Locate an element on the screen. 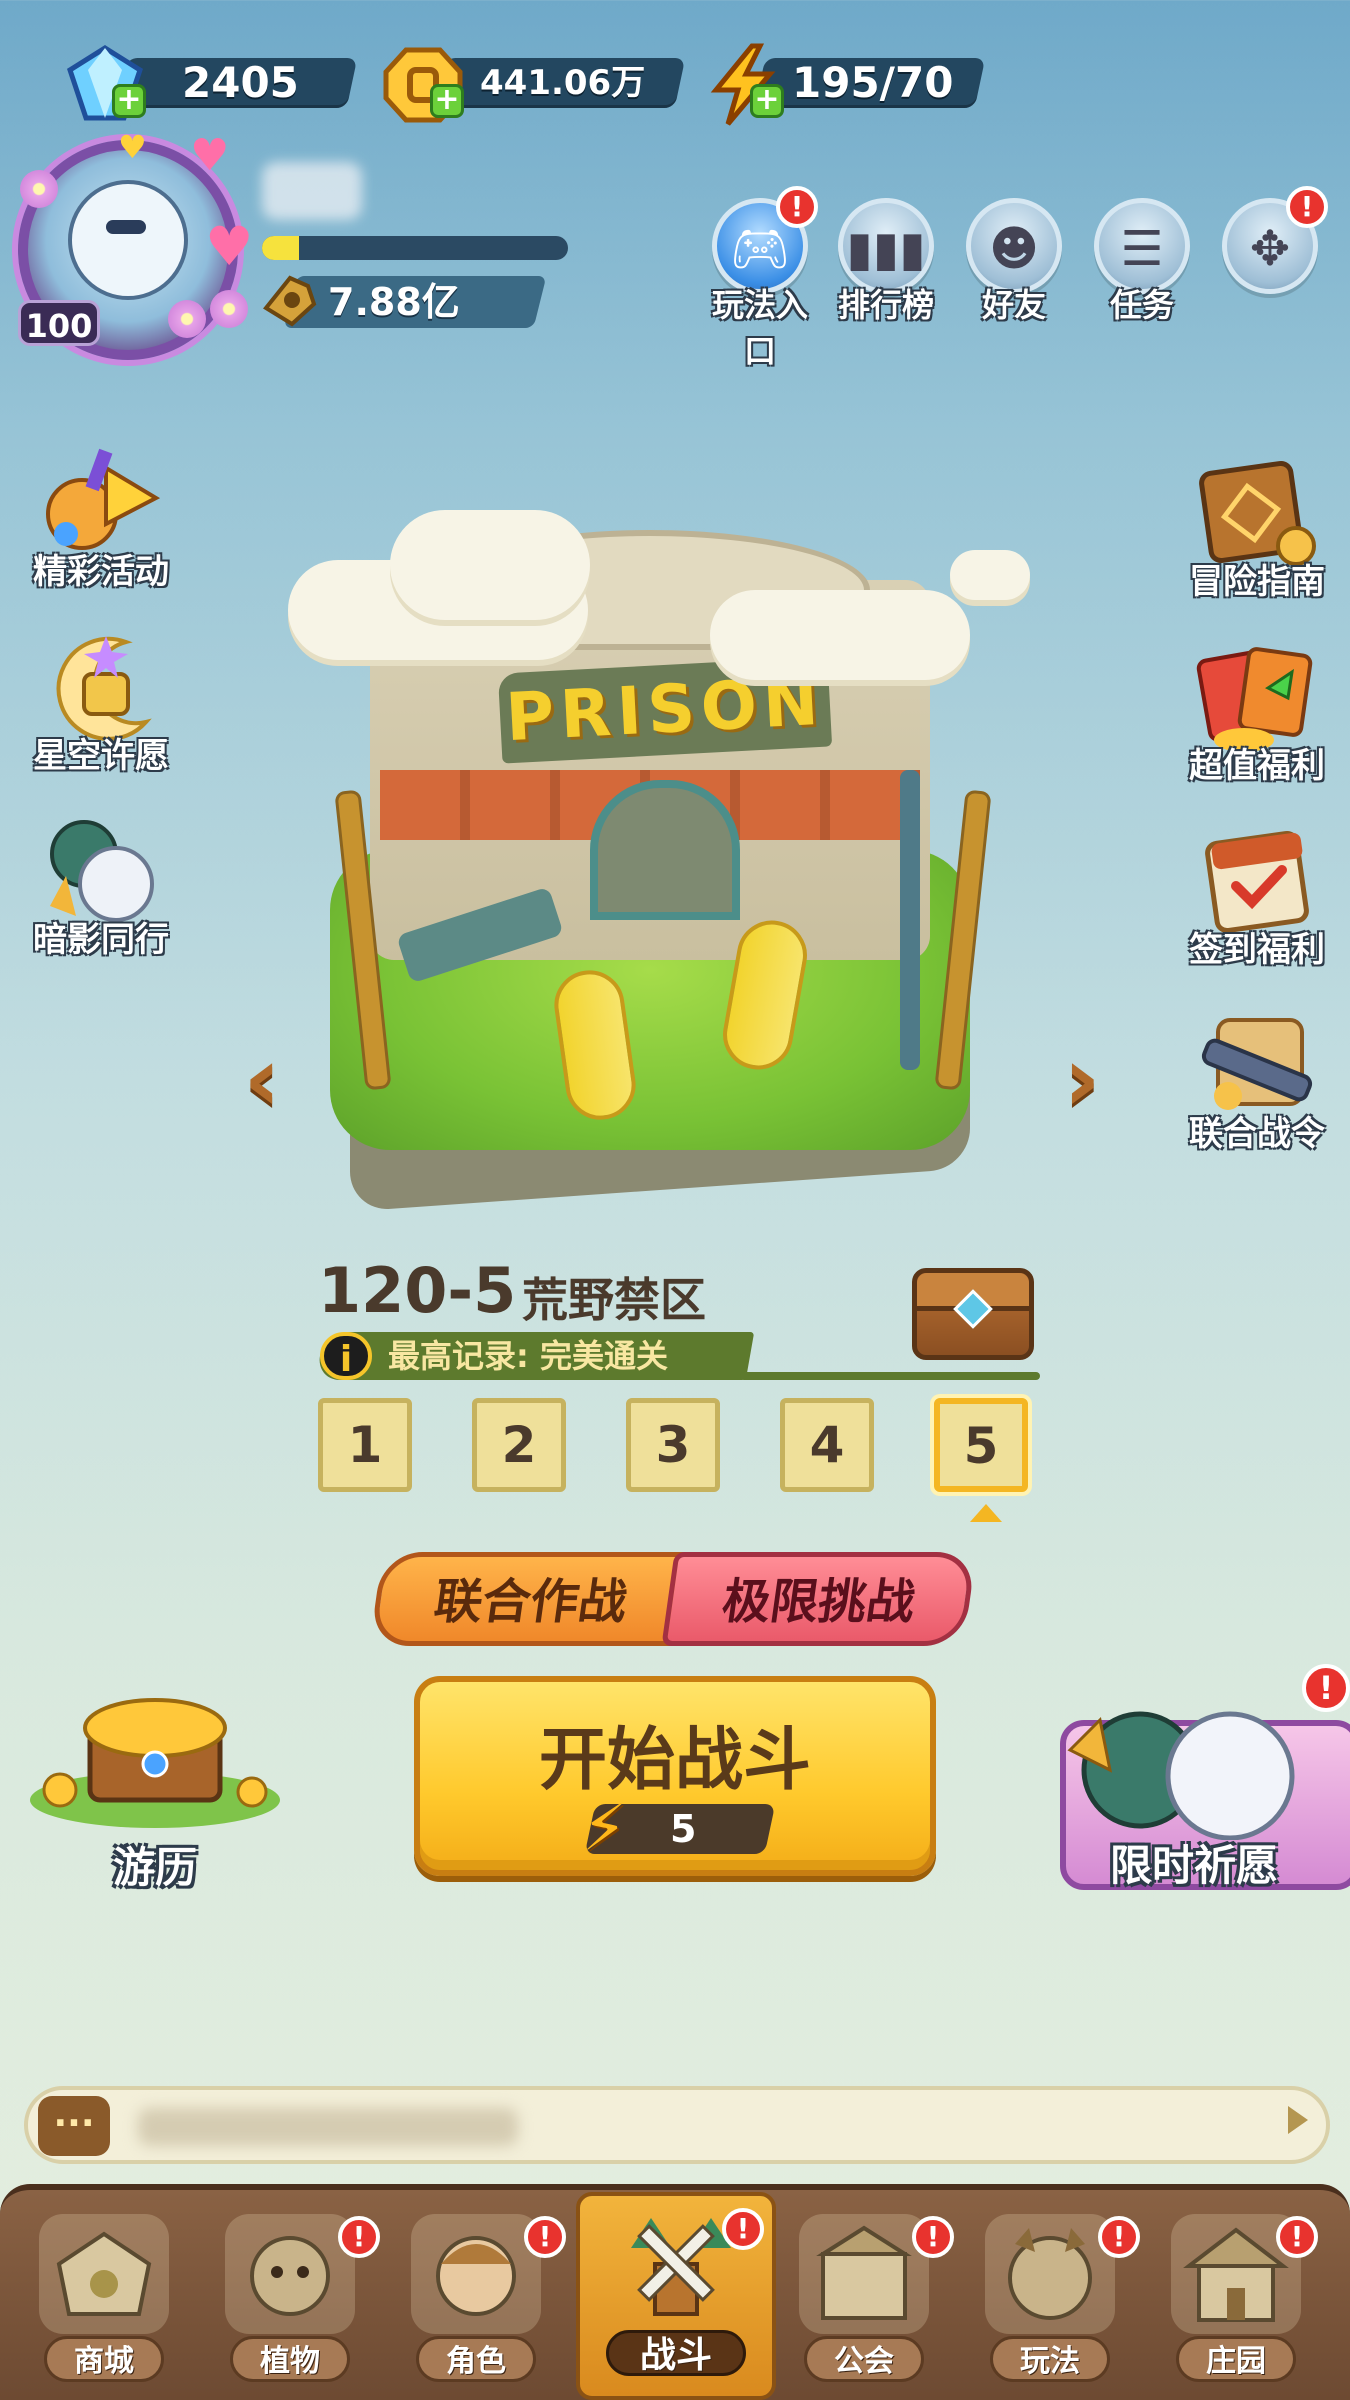  stage-progress-line is located at coordinates (890, 1376).